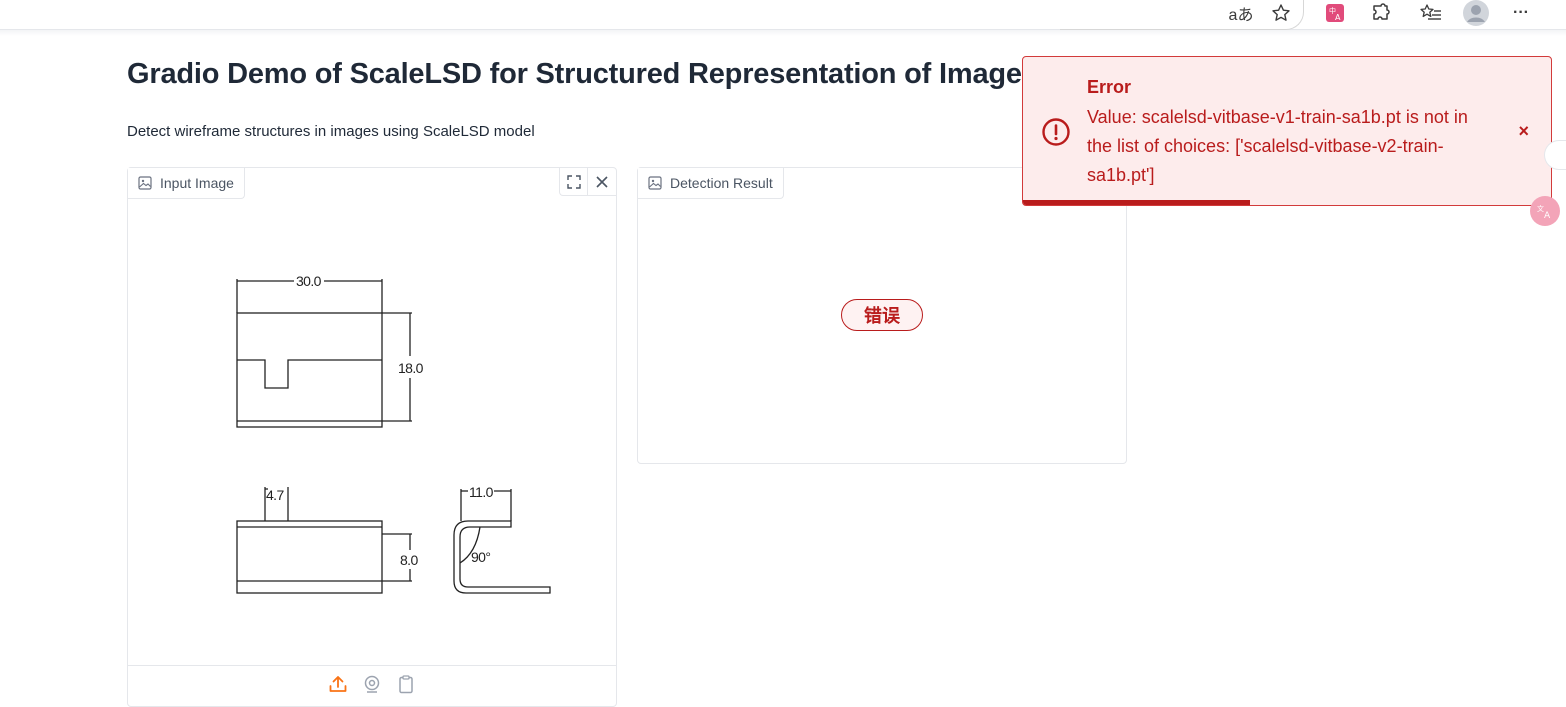 The height and width of the screenshot is (707, 1566). Describe the element at coordinates (1476, 13) in the screenshot. I see `profile-avatar-icon` at that location.